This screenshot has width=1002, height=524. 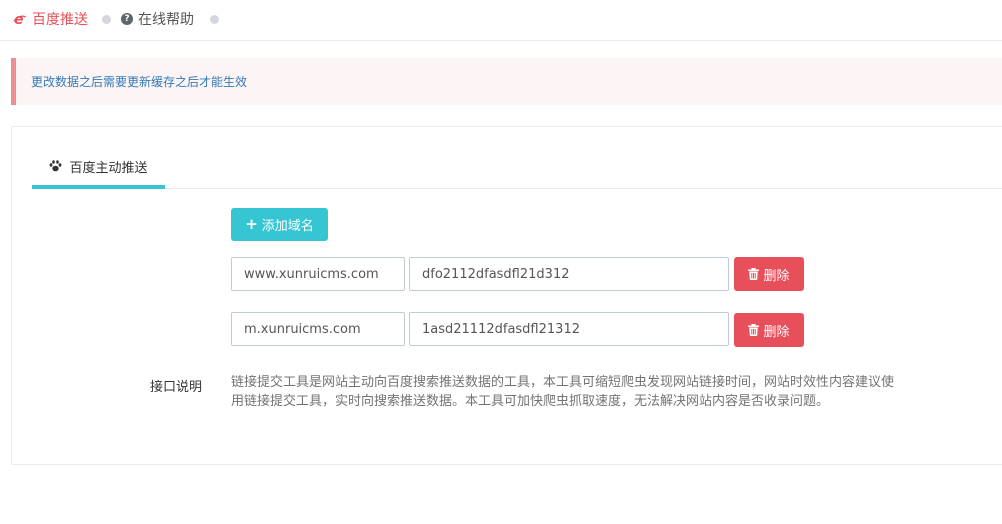 I want to click on e-logo-icon: e, so click(x=20, y=19).